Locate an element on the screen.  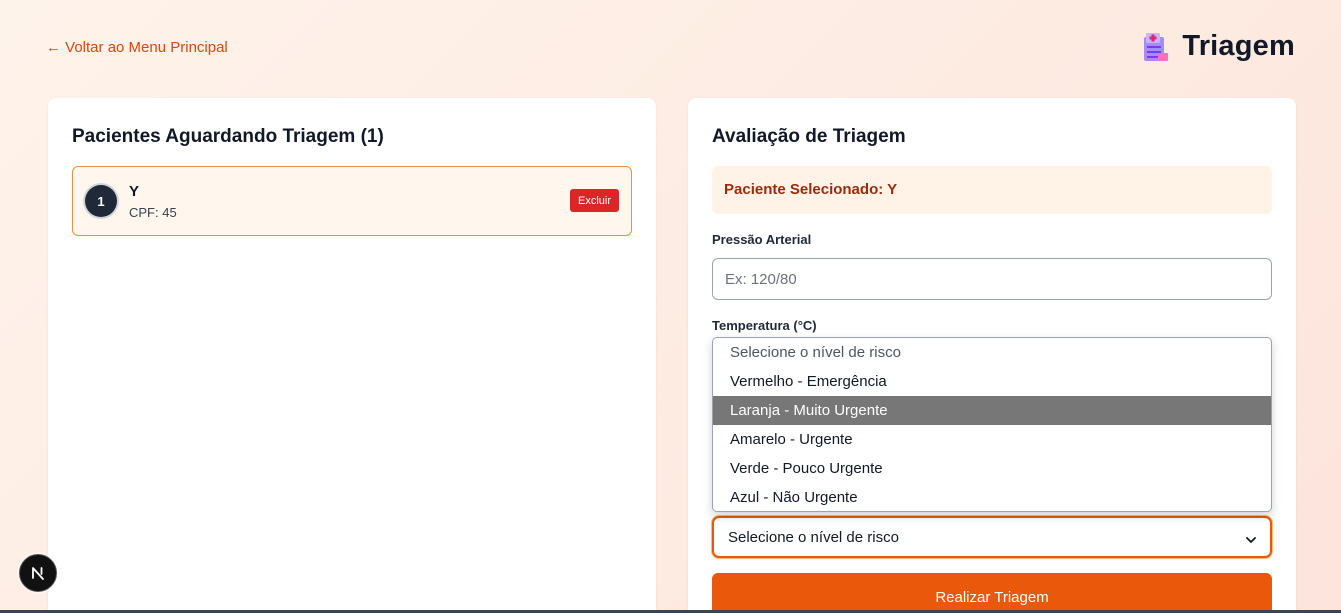
risk-level-select-value: Selecione o nível de risco is located at coordinates (813, 537).